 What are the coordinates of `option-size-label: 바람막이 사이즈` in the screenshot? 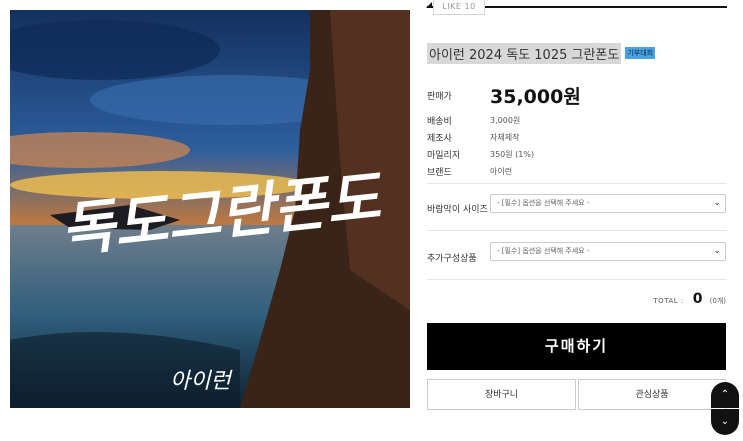 It's located at (457, 210).